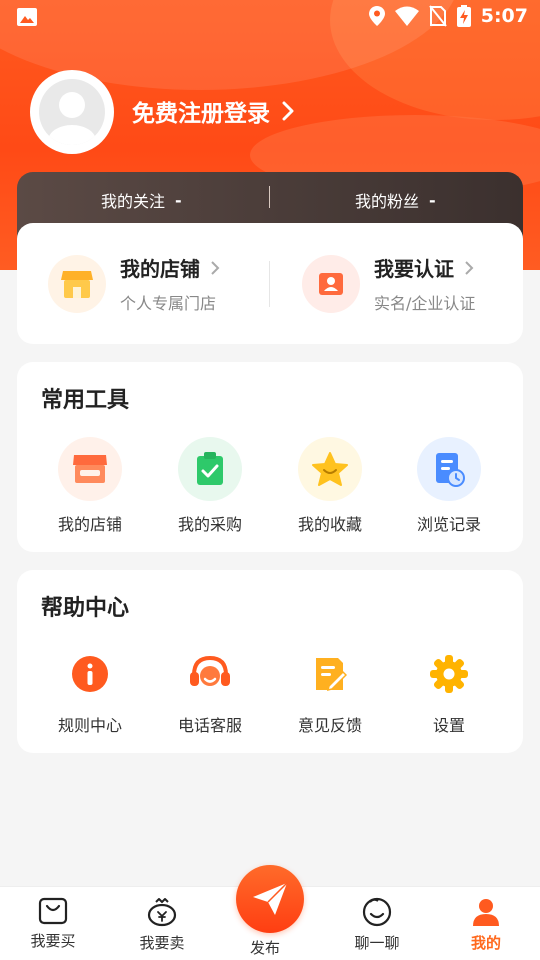 The image size is (540, 960). Describe the element at coordinates (432, 200) in the screenshot. I see `followers-count: -` at that location.